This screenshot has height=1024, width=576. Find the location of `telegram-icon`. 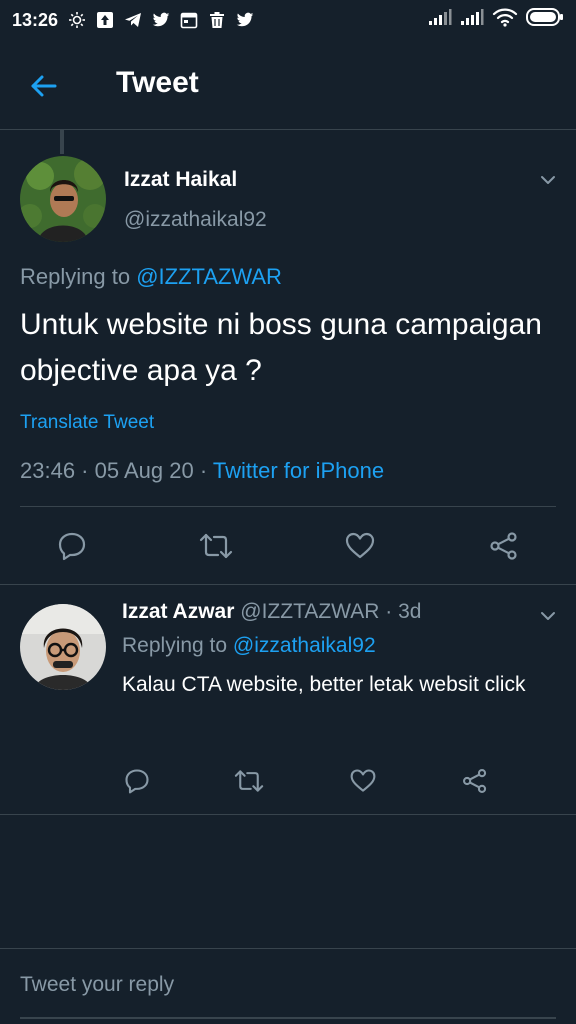

telegram-icon is located at coordinates (133, 20).